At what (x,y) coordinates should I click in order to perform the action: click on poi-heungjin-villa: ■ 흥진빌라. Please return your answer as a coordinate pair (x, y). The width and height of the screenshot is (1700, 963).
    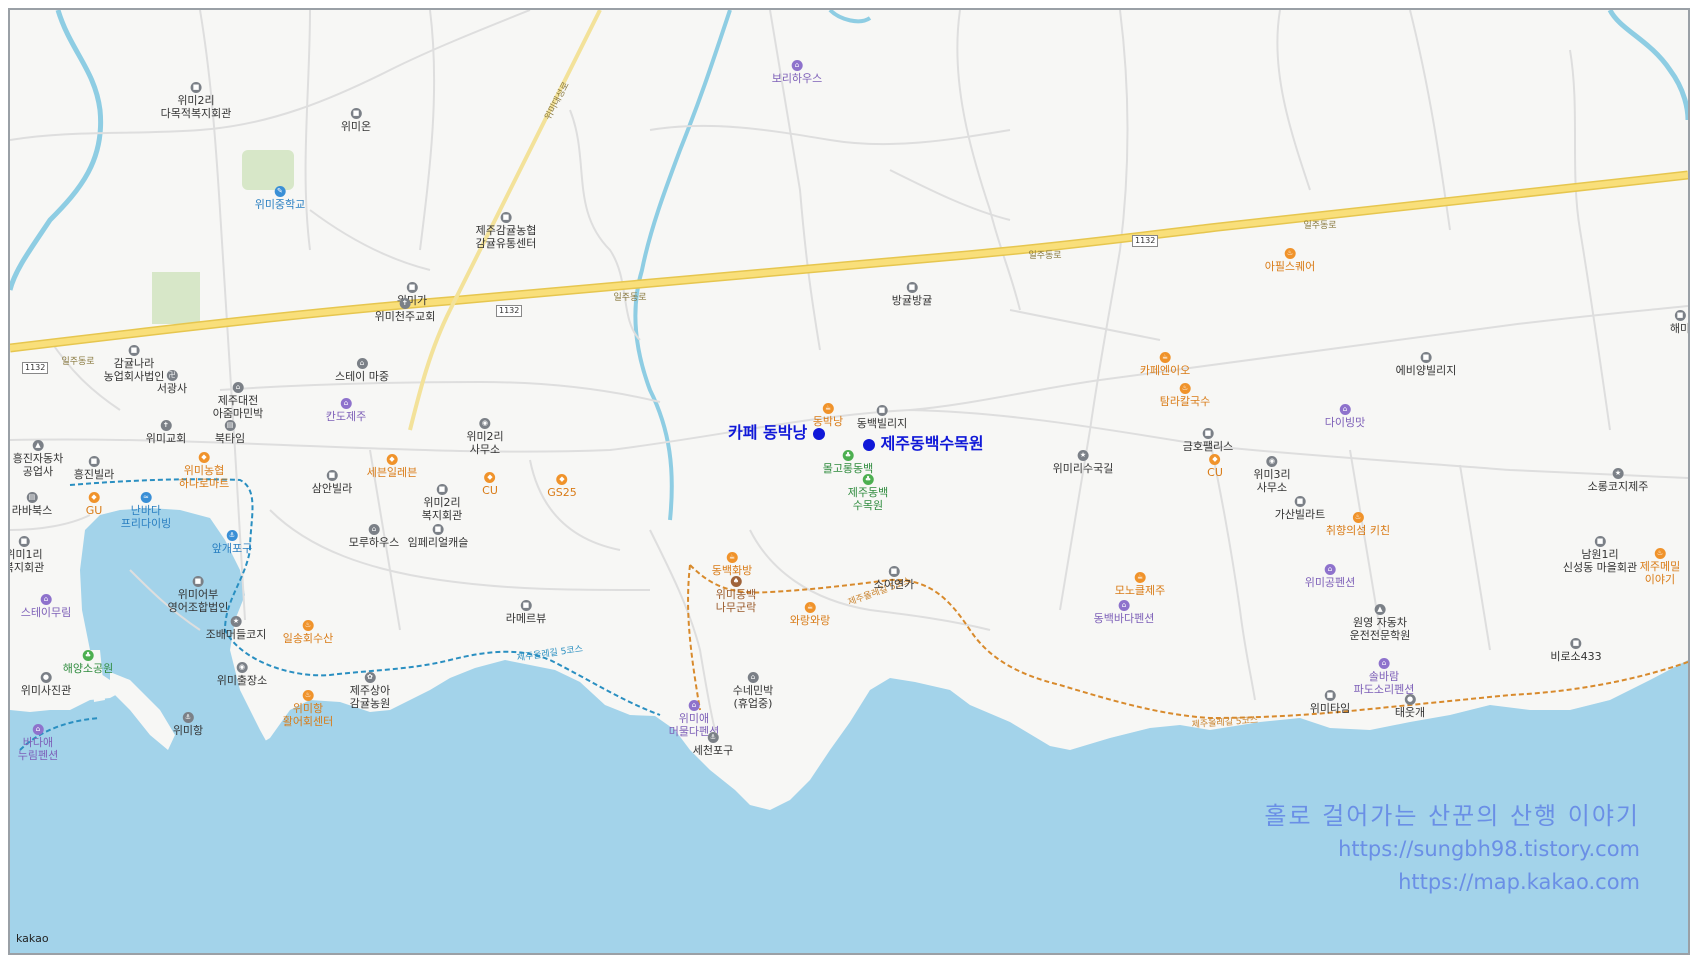
    Looking at the image, I should click on (94, 468).